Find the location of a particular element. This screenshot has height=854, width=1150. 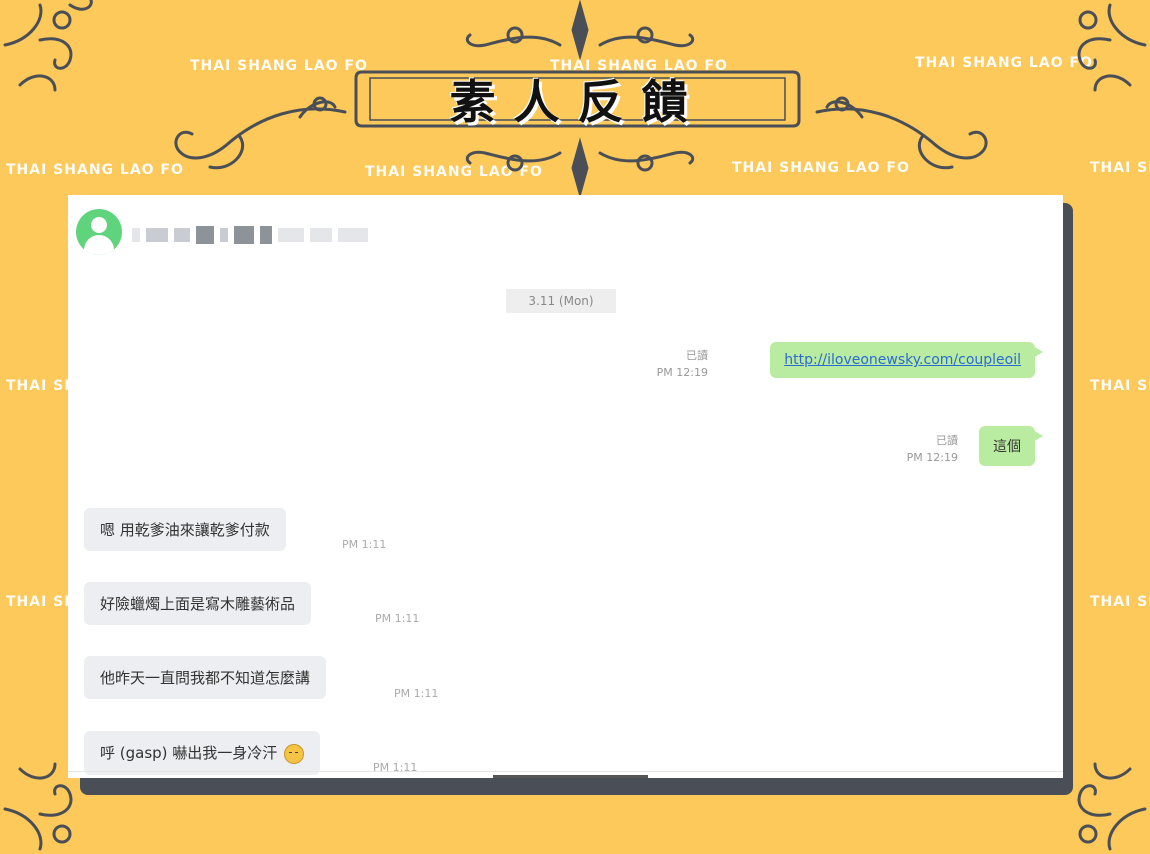

outgoing-message-bubble: 這個 is located at coordinates (1011, 446).